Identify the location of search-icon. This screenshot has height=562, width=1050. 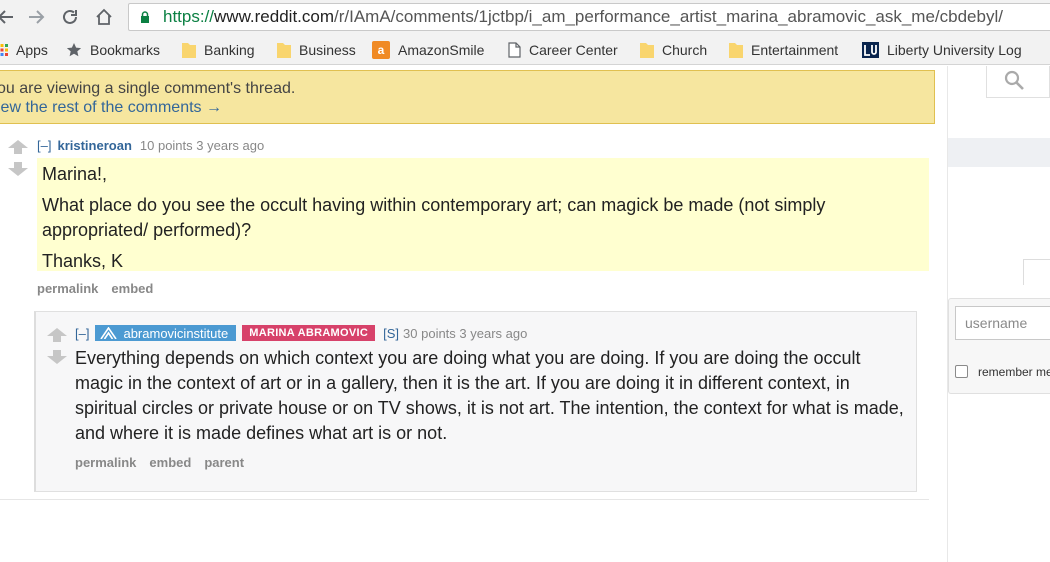
(1014, 80).